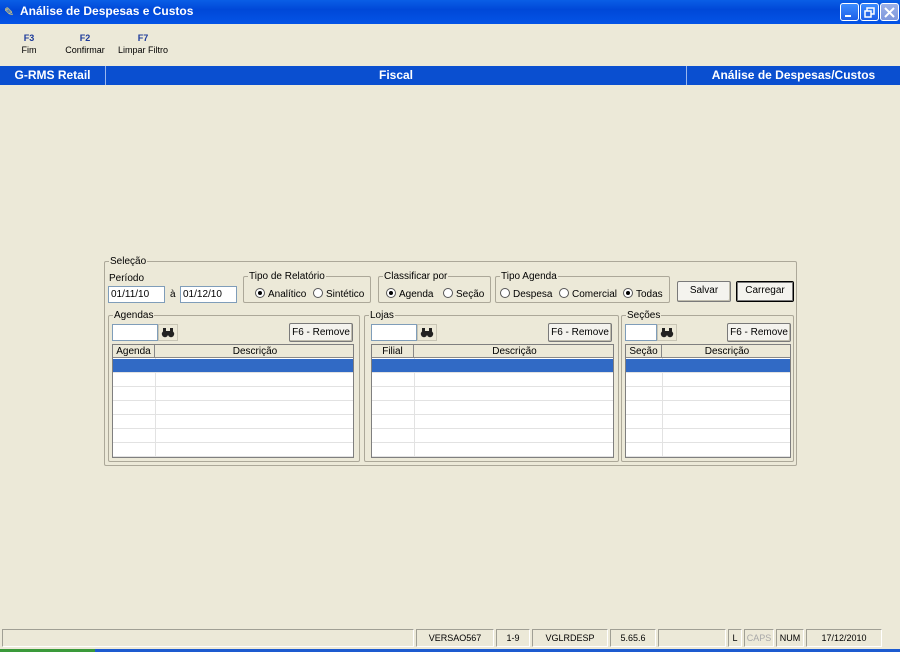 This screenshot has width=900, height=652. I want to click on secoes-table: Seção Descrição, so click(708, 401).